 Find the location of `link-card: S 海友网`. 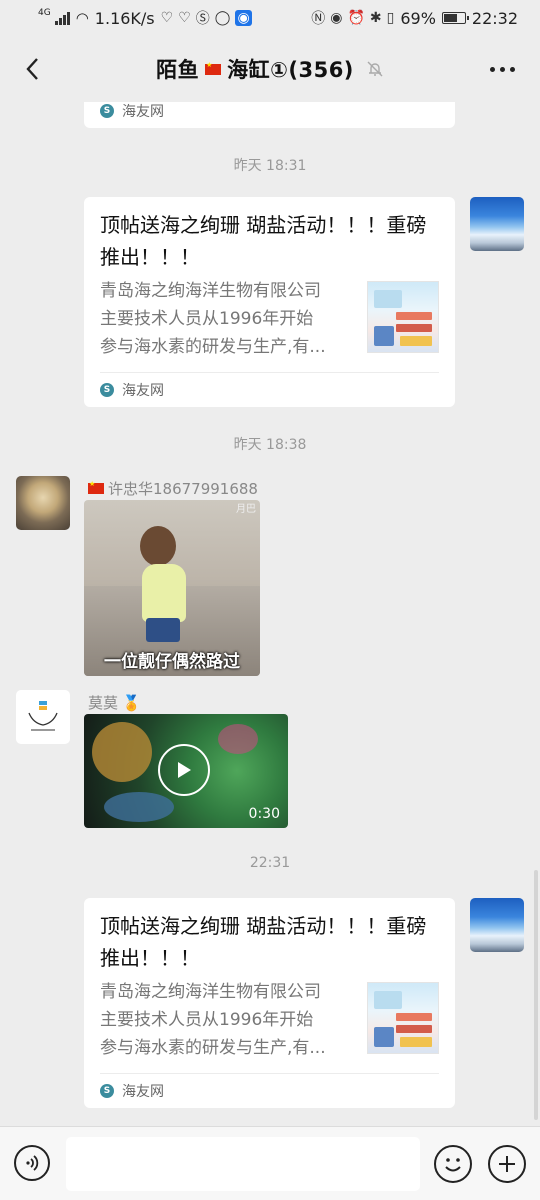

link-card: S 海友网 is located at coordinates (269, 115).